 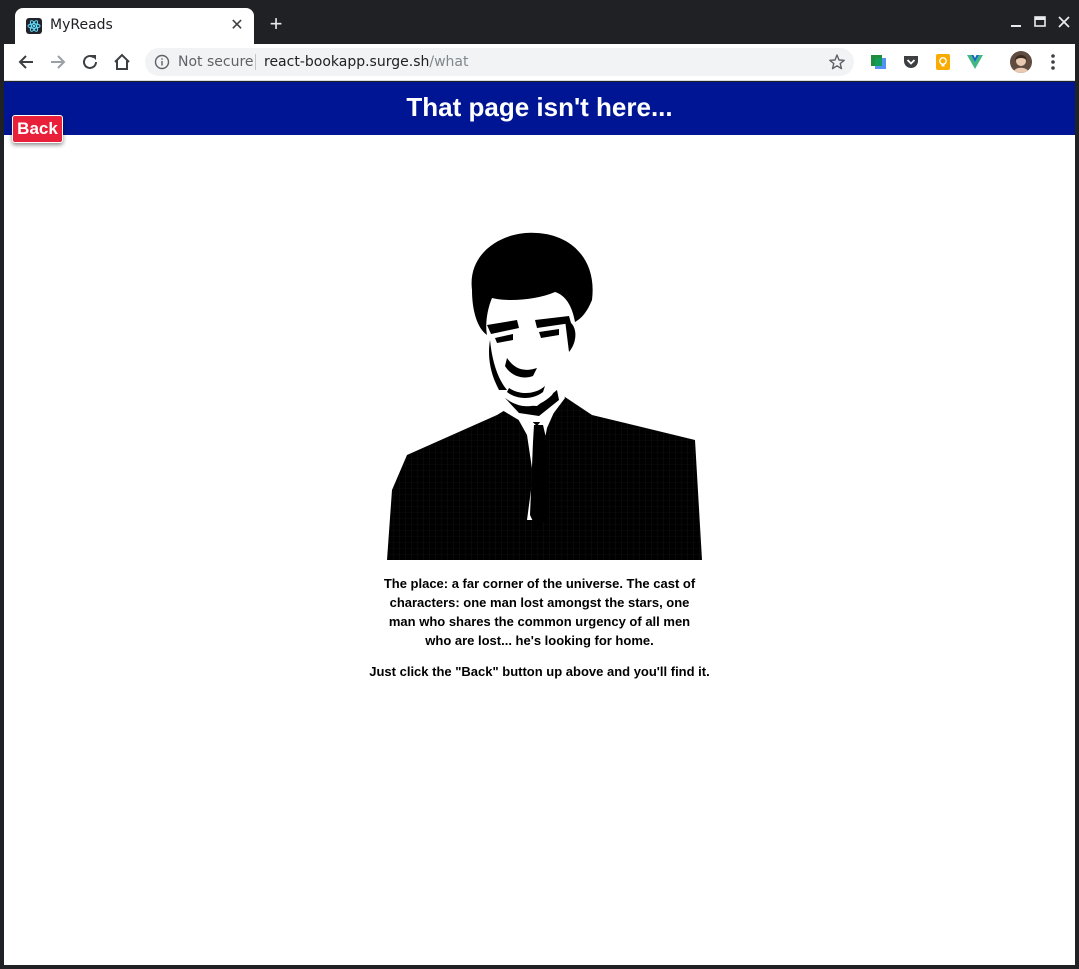 What do you see at coordinates (1053, 62) in the screenshot?
I see `menu-icon` at bounding box center [1053, 62].